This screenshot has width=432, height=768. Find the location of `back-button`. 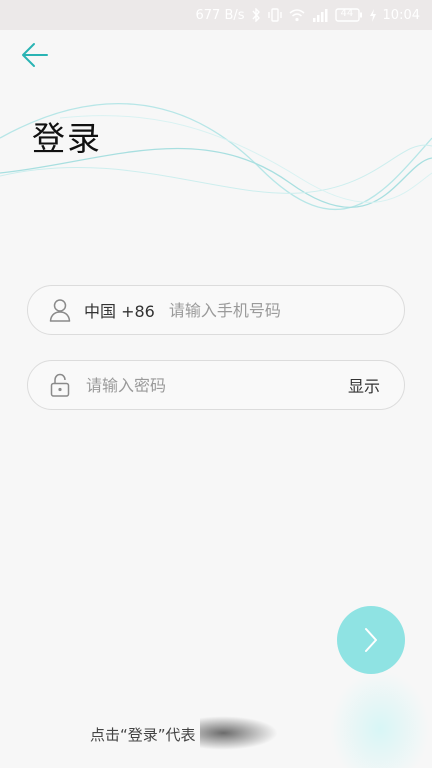

back-button is located at coordinates (35, 55).